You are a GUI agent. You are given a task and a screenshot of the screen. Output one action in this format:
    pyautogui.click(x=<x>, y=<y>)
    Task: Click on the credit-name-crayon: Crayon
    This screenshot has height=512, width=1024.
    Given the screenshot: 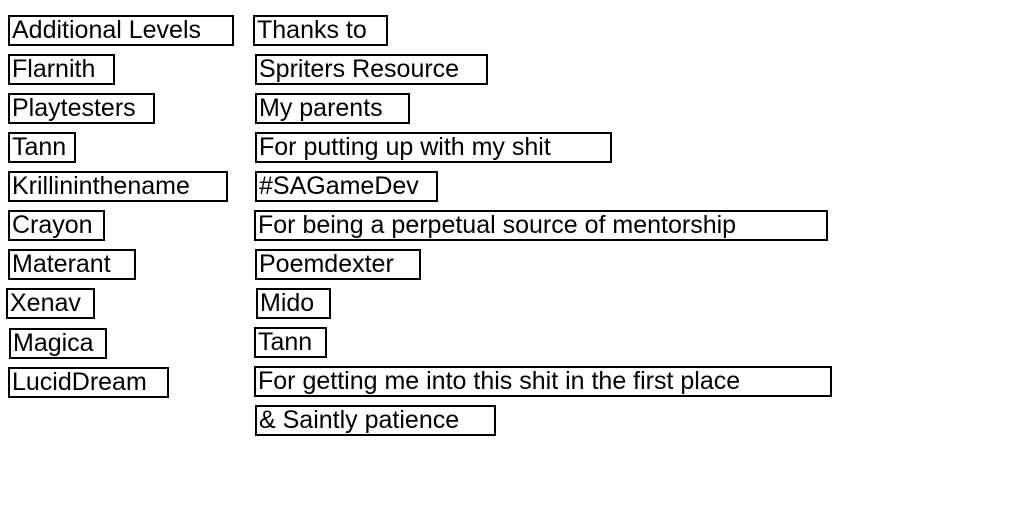 What is the action you would take?
    pyautogui.click(x=56, y=225)
    